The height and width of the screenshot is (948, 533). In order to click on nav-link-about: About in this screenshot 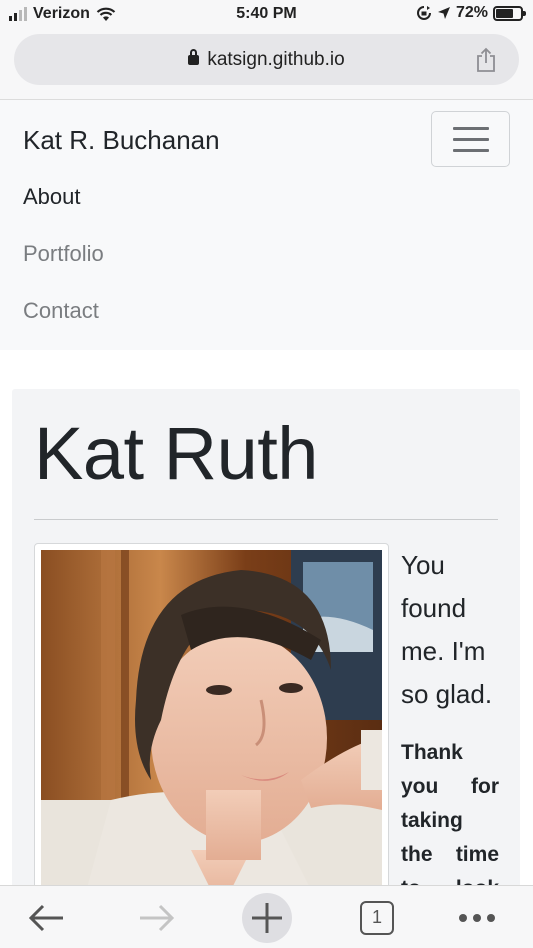, I will do `click(52, 197)`.